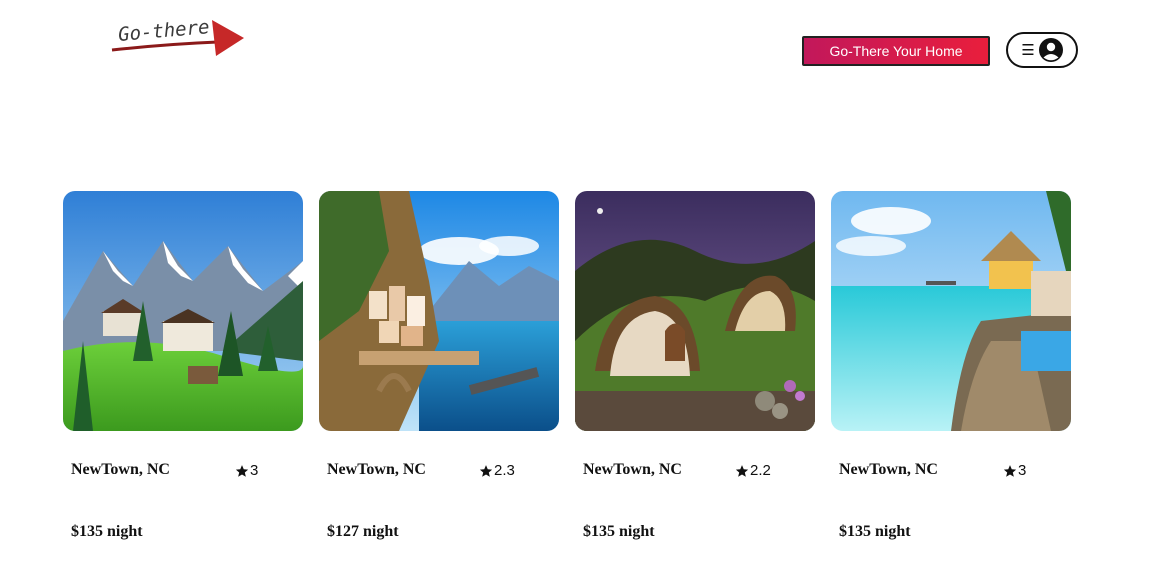 This screenshot has height=585, width=1159. What do you see at coordinates (760, 470) in the screenshot?
I see `rating-value: 2.2` at bounding box center [760, 470].